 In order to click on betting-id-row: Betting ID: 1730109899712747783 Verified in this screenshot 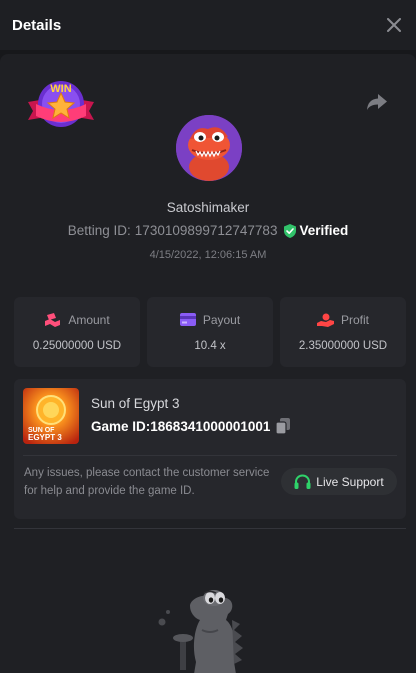, I will do `click(208, 230)`.